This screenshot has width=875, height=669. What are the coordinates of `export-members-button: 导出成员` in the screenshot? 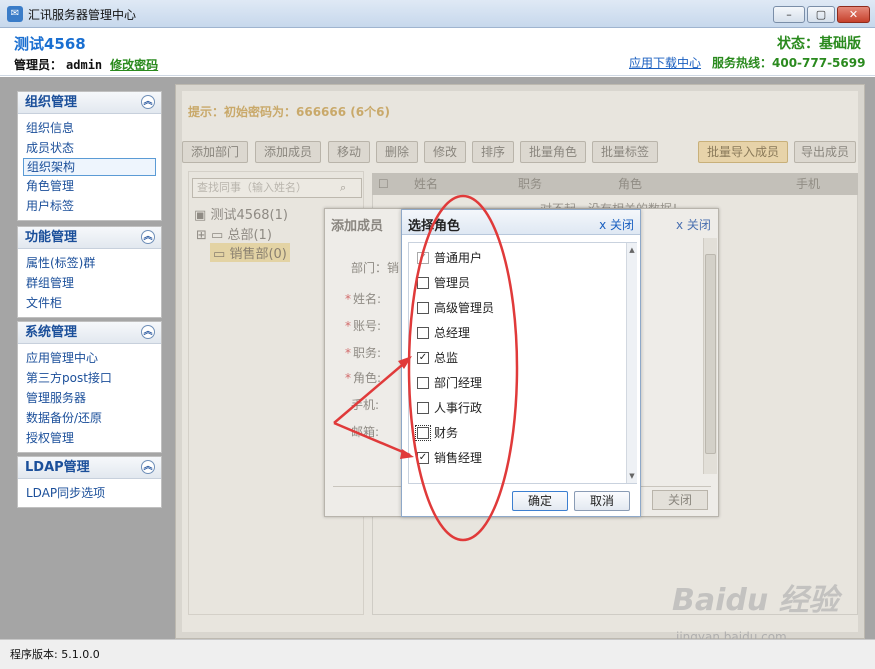 It's located at (825, 152).